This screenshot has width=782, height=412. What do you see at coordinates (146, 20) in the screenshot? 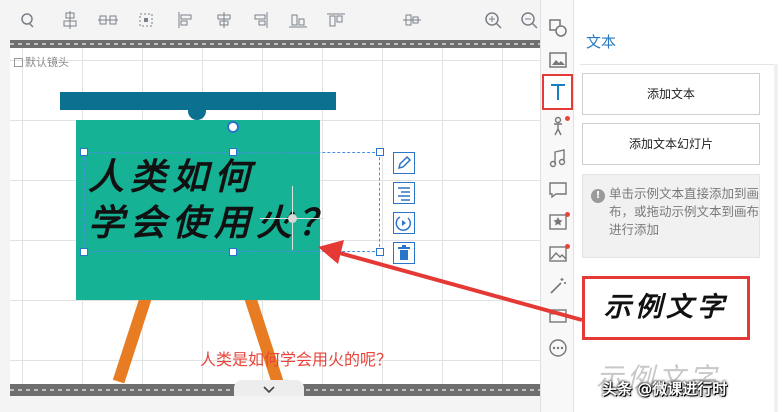
I see `distribute-icon` at bounding box center [146, 20].